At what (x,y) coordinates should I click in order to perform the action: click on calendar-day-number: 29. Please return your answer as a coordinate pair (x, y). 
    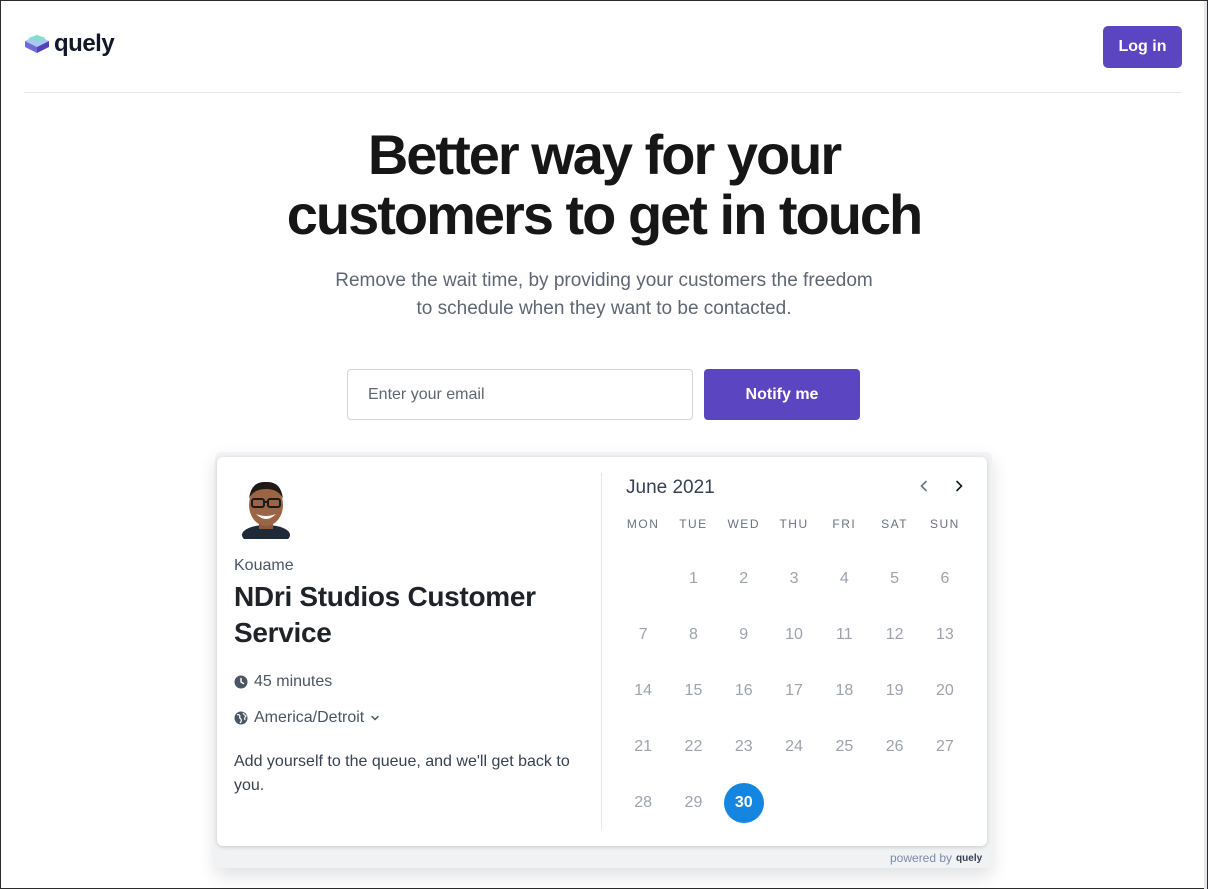
    Looking at the image, I should click on (693, 802).